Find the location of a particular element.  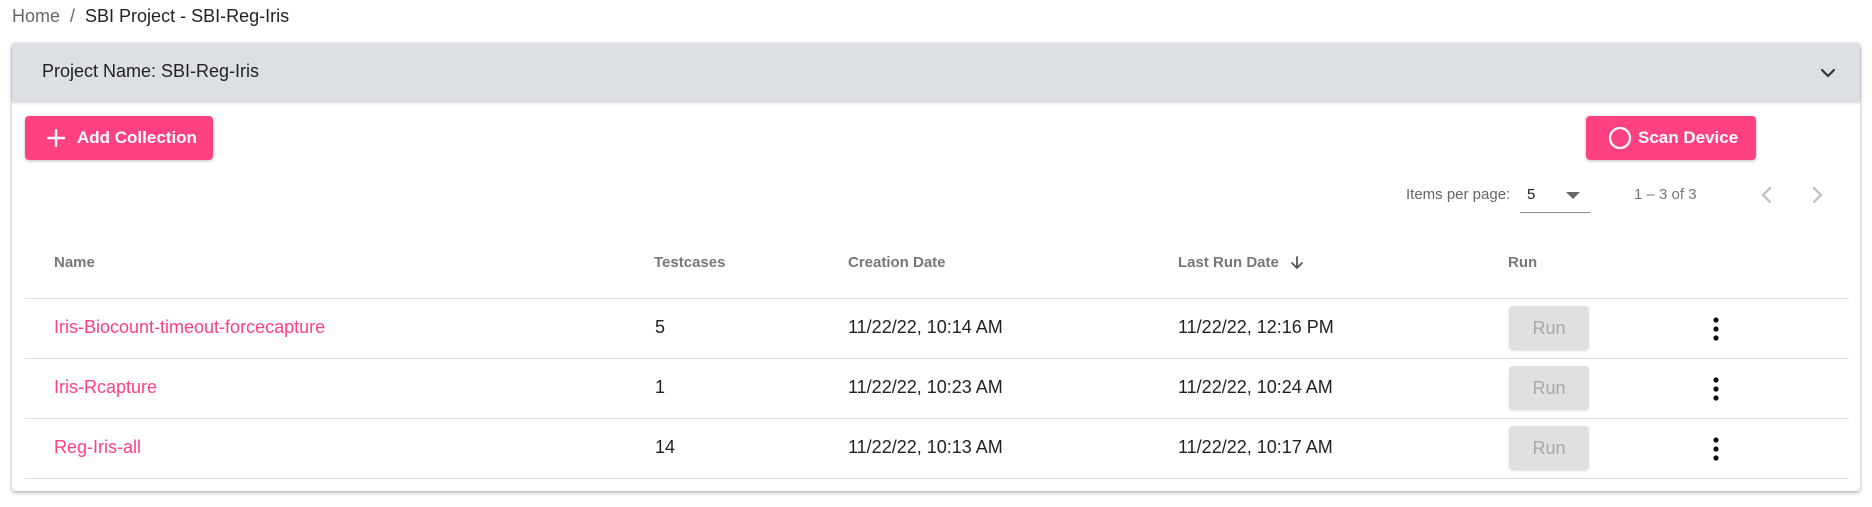

plus-icon is located at coordinates (56, 138).